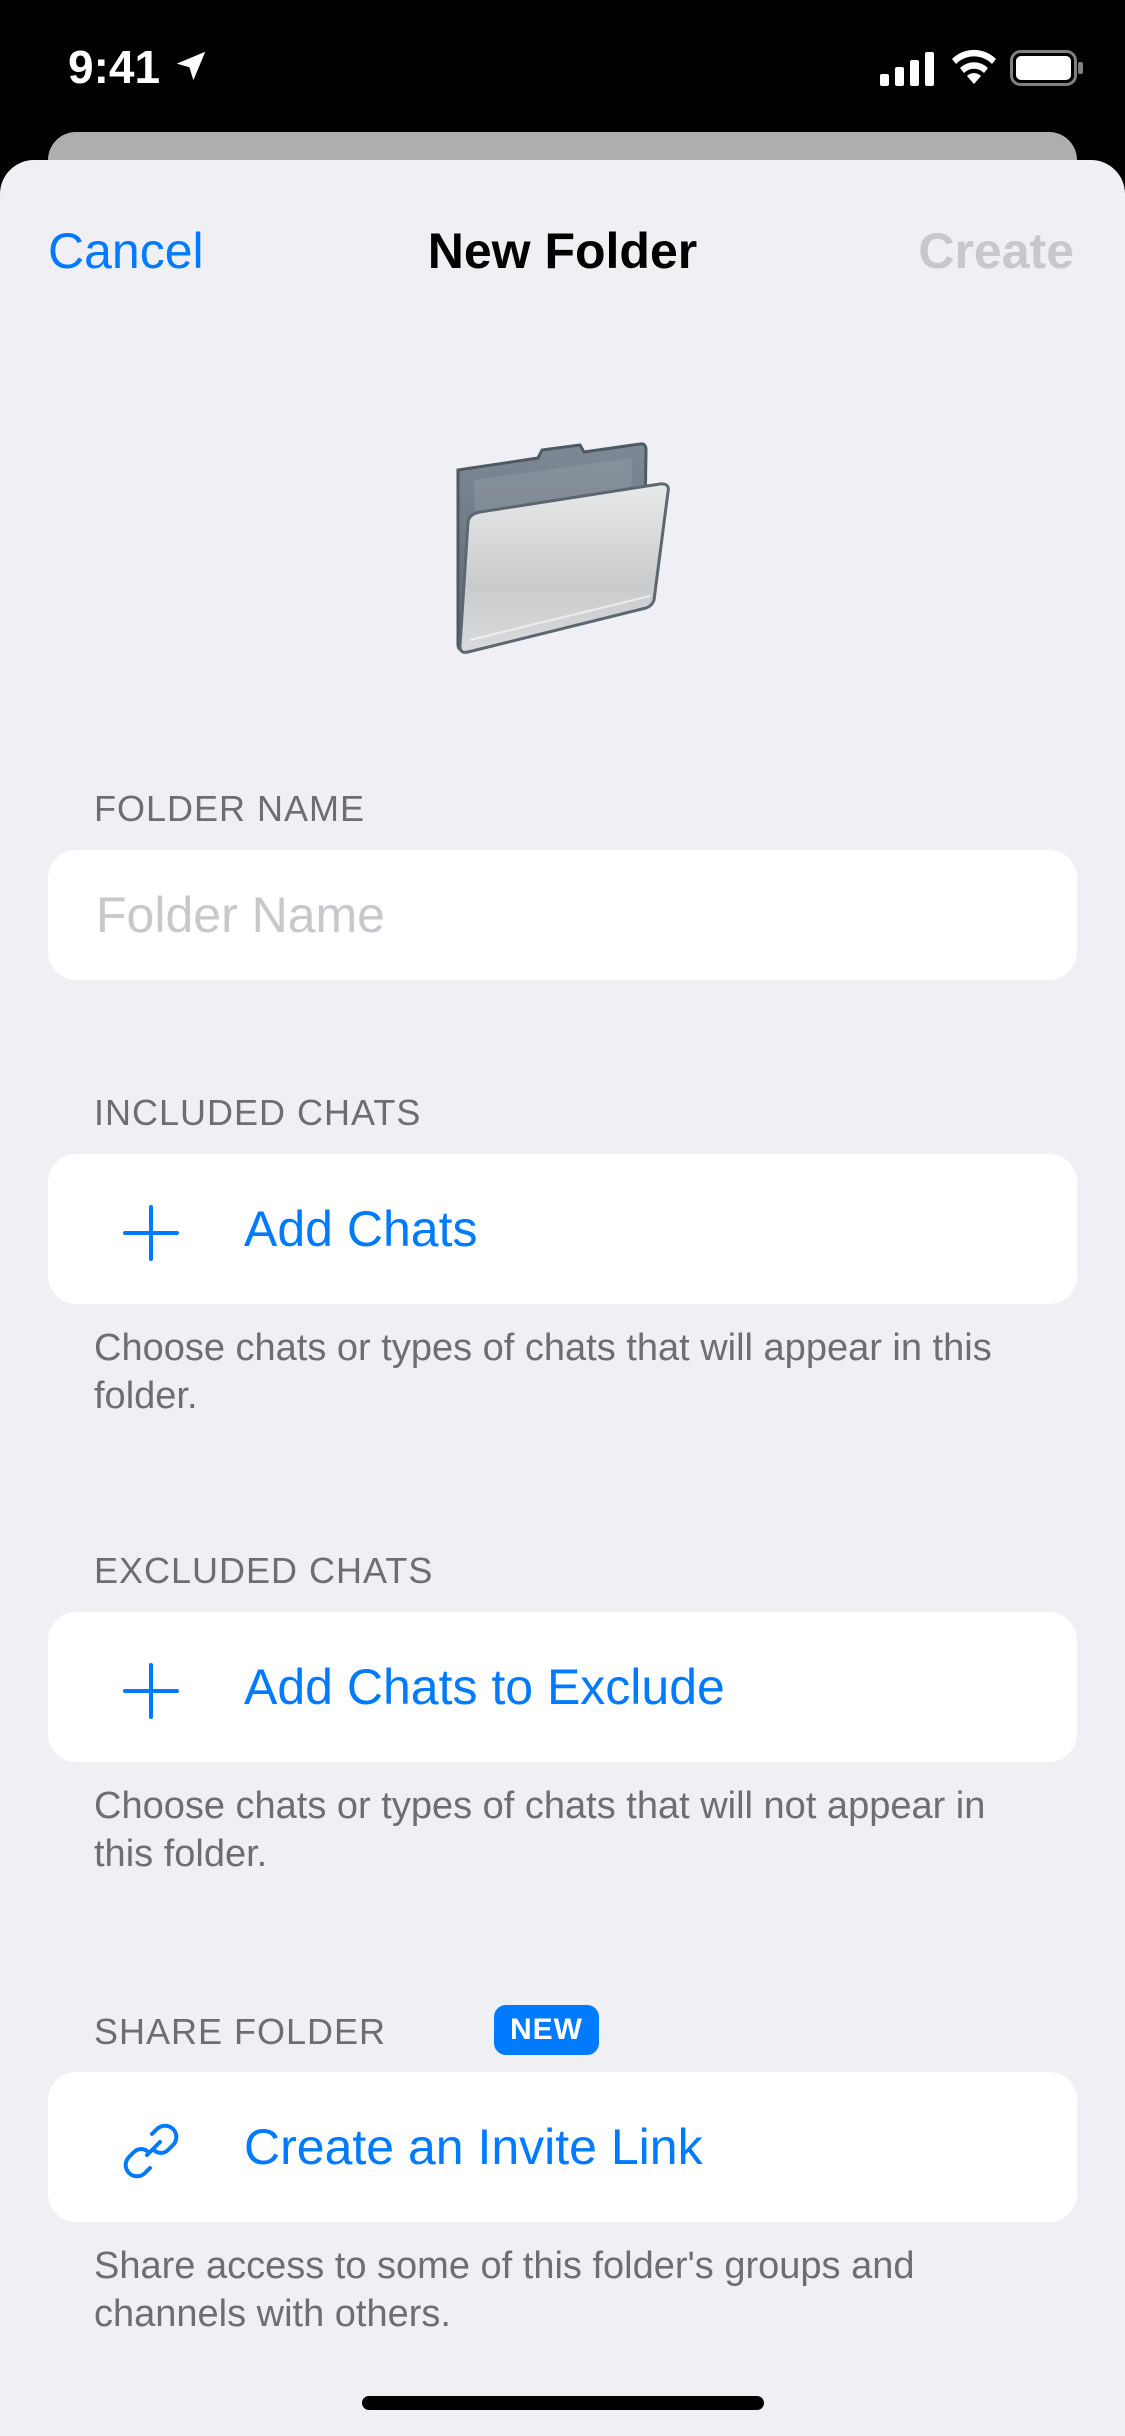 The width and height of the screenshot is (1125, 2436). What do you see at coordinates (546, 2030) in the screenshot?
I see `new-badge: NEW` at bounding box center [546, 2030].